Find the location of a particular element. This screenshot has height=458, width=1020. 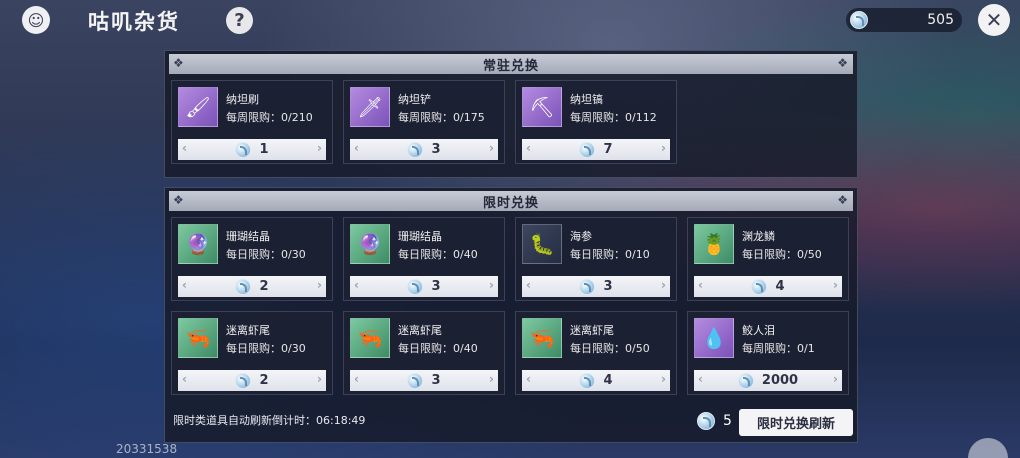

item-card: 💧 鲛人泪 每周限购：0/1 ‹ 2000 › is located at coordinates (768, 353).